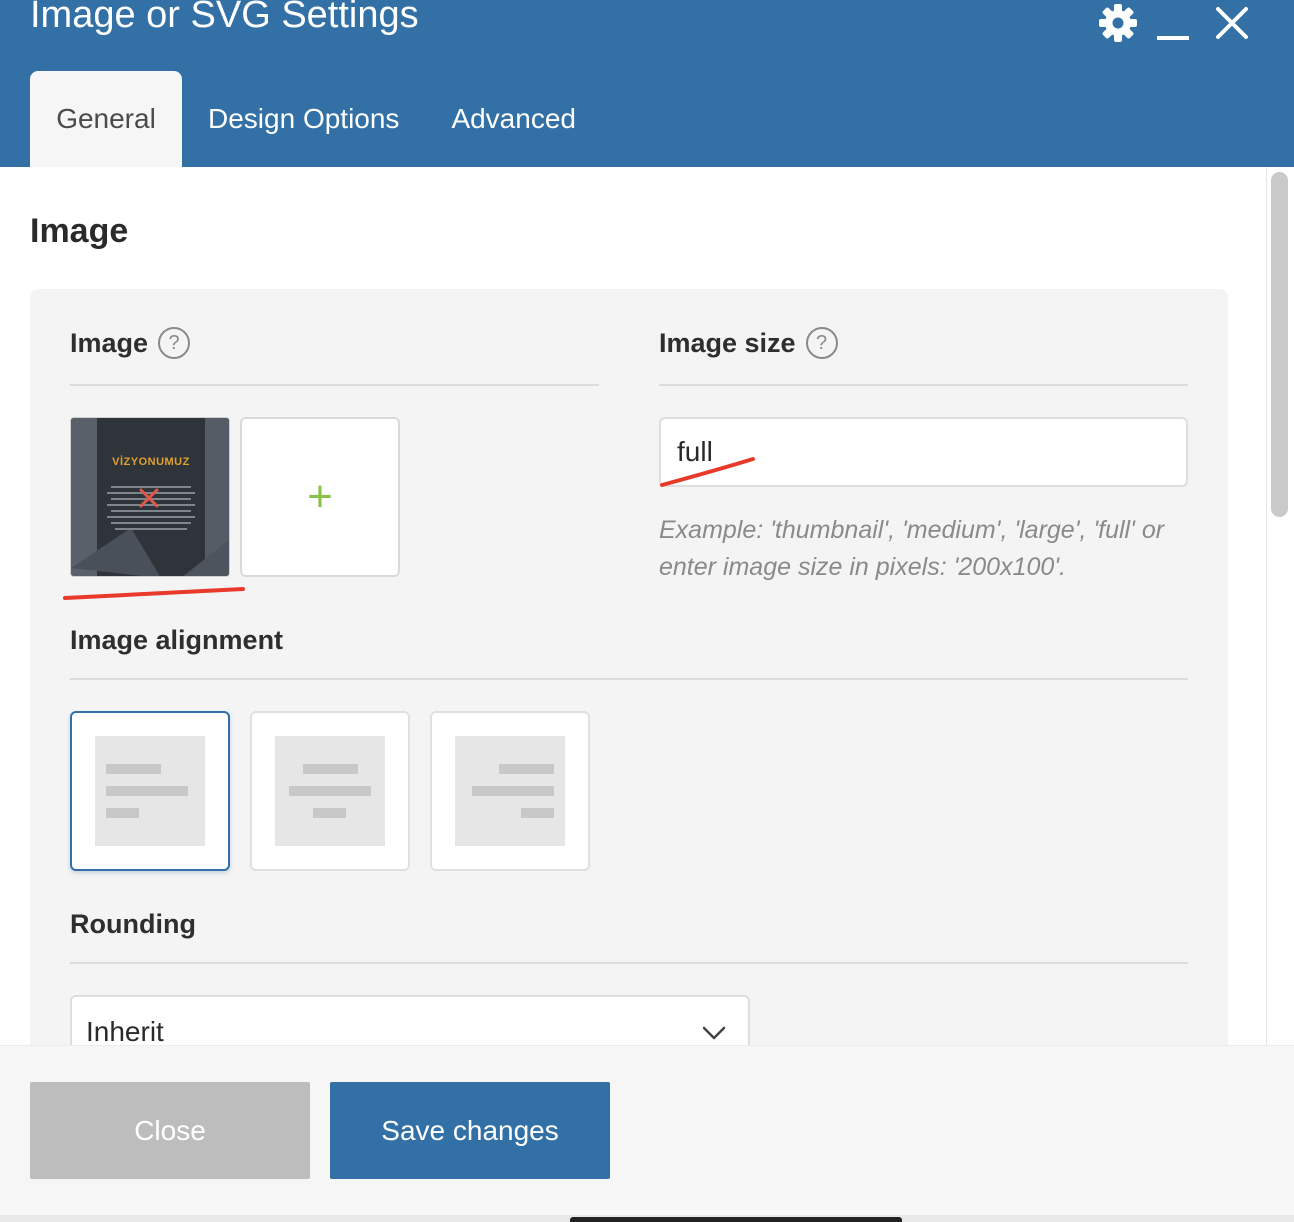  I want to click on image-size-label: Image size ?, so click(748, 343).